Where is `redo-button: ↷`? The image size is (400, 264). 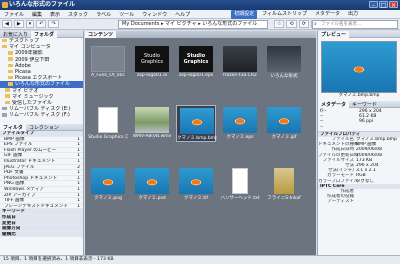
redo-button: ↷ is located at coordinates (53, 24).